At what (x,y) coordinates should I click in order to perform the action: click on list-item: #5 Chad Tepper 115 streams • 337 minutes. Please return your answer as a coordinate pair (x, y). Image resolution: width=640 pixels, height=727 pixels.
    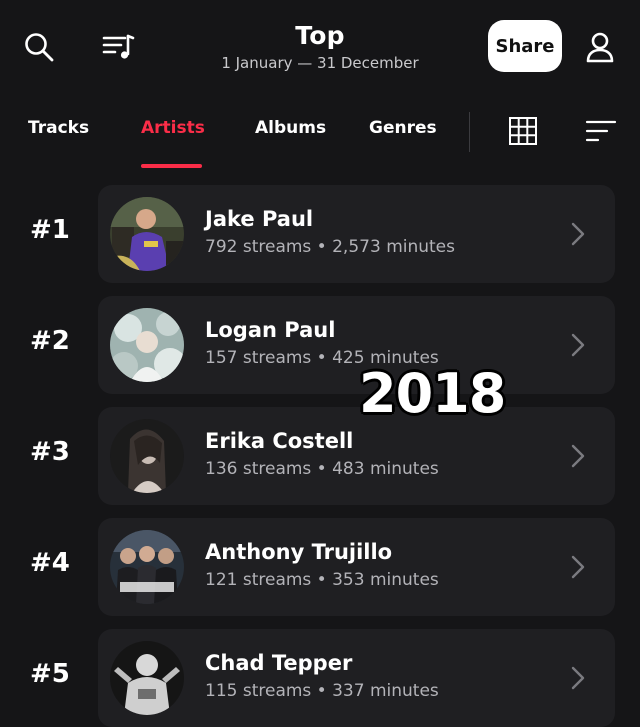
    Looking at the image, I should click on (320, 678).